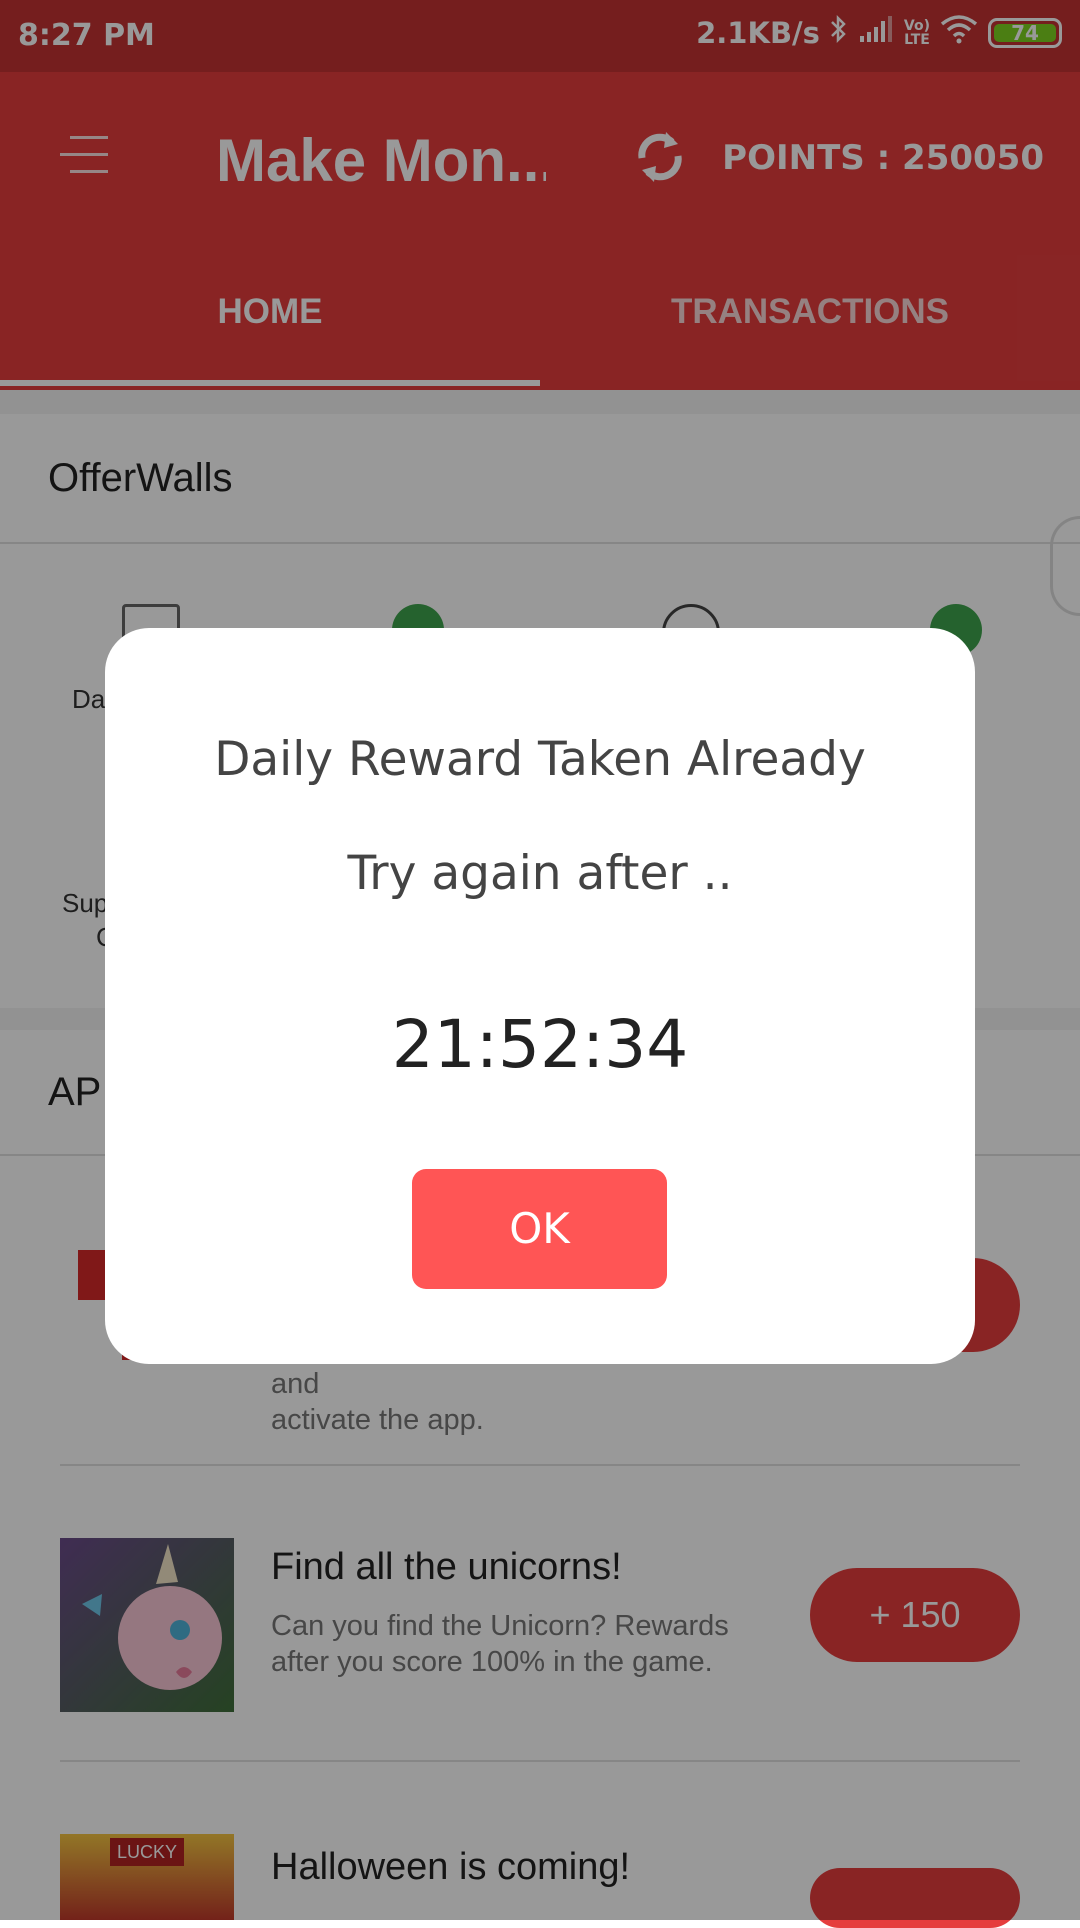  Describe the element at coordinates (540, 1044) in the screenshot. I see `countdown-timer: 21:52:34` at that location.